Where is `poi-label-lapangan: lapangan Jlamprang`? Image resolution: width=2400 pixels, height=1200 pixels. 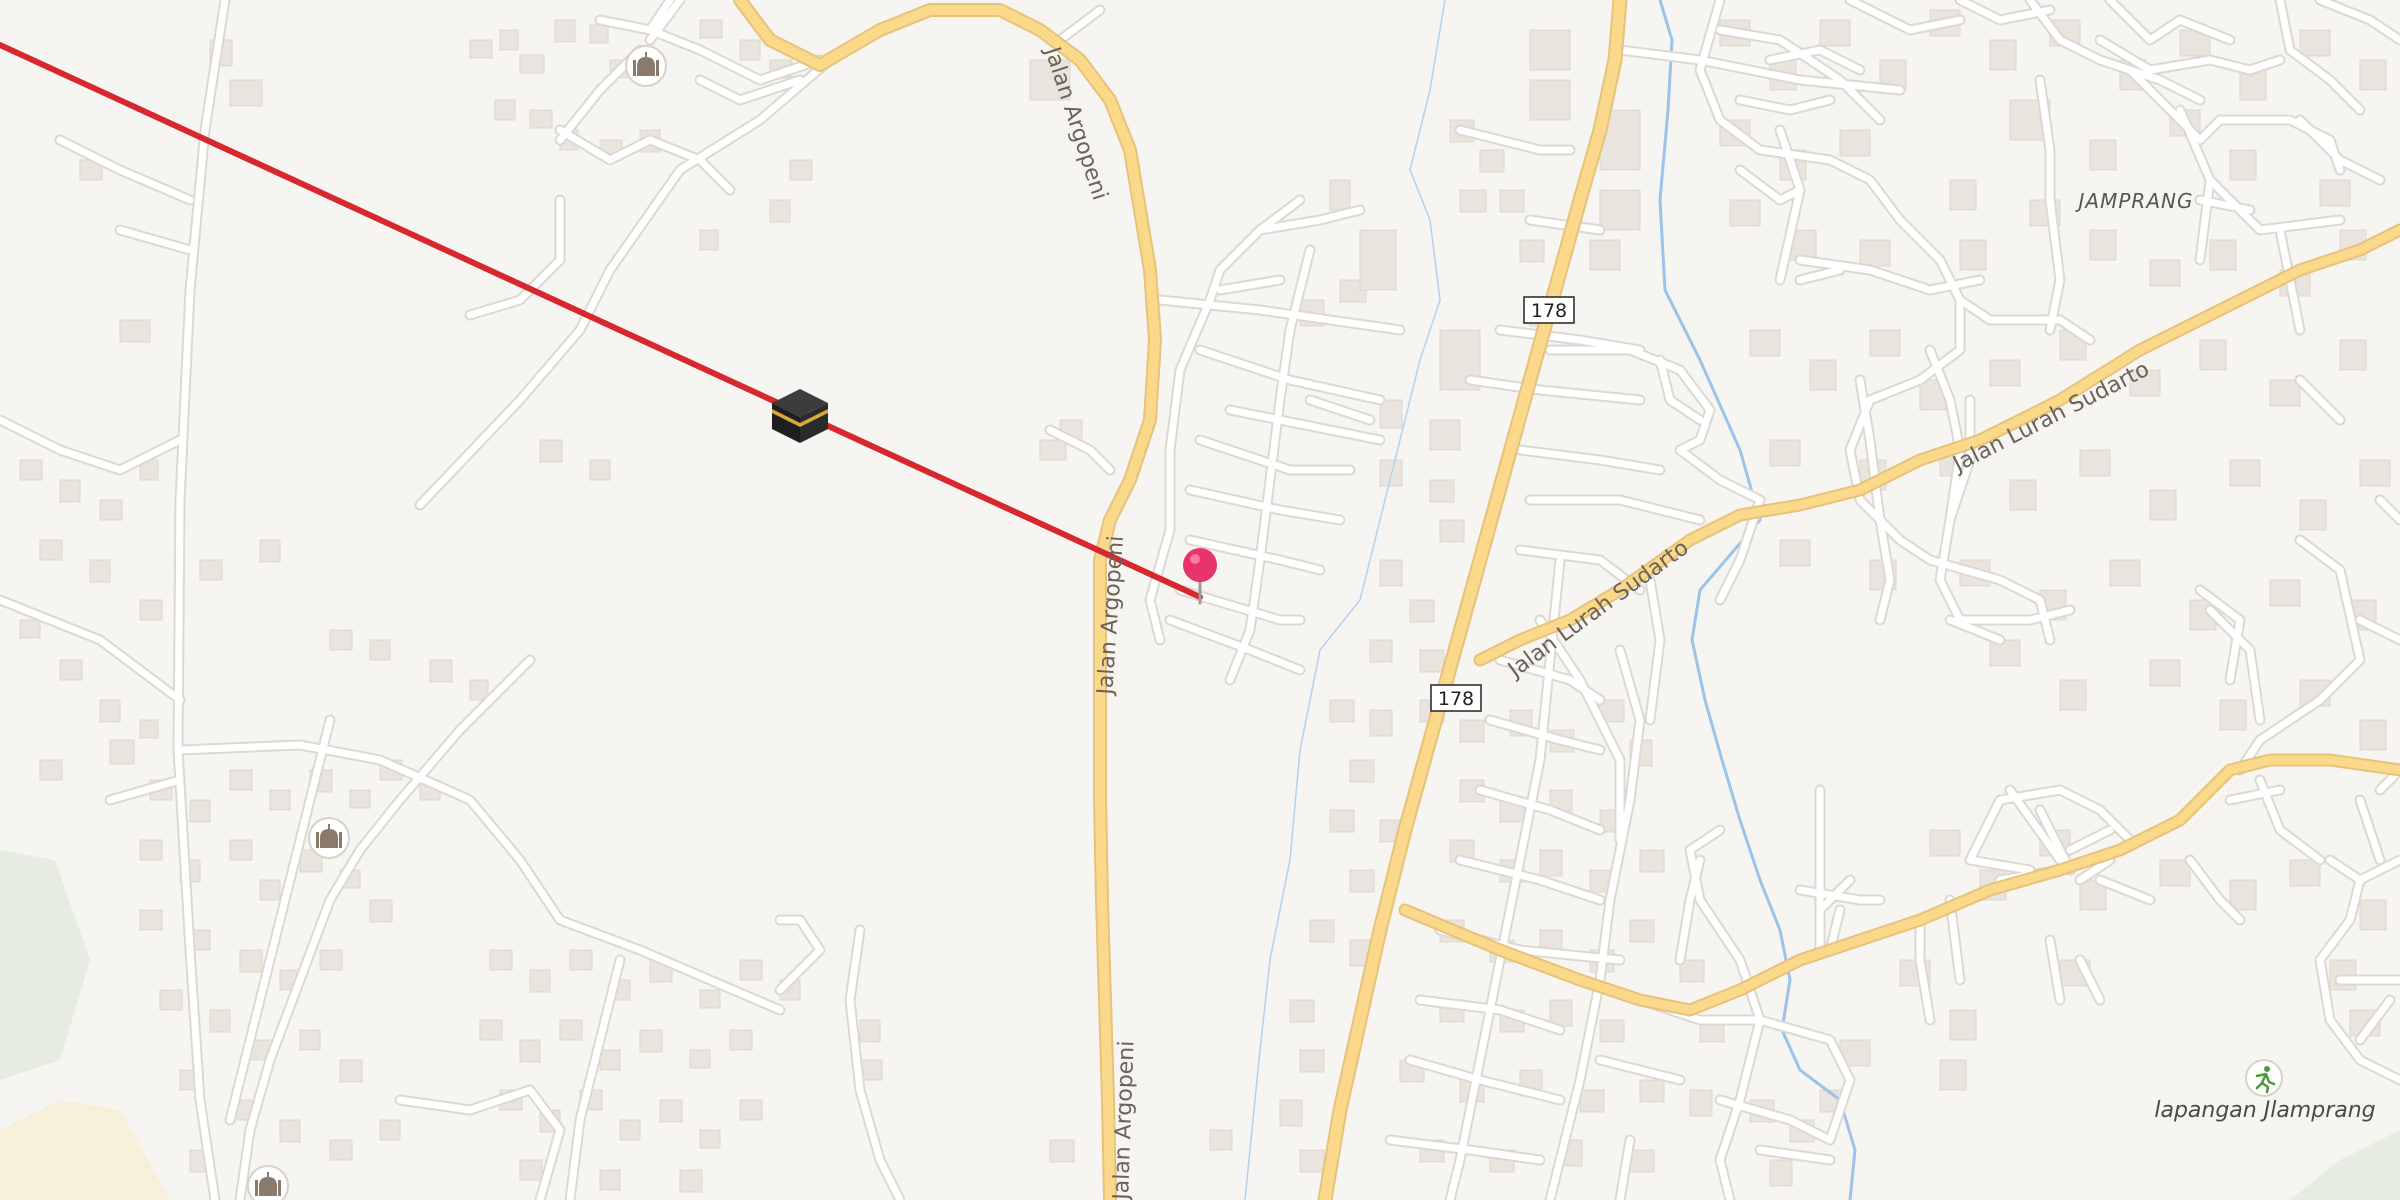
poi-label-lapangan: lapangan Jlamprang is located at coordinates (2264, 1110).